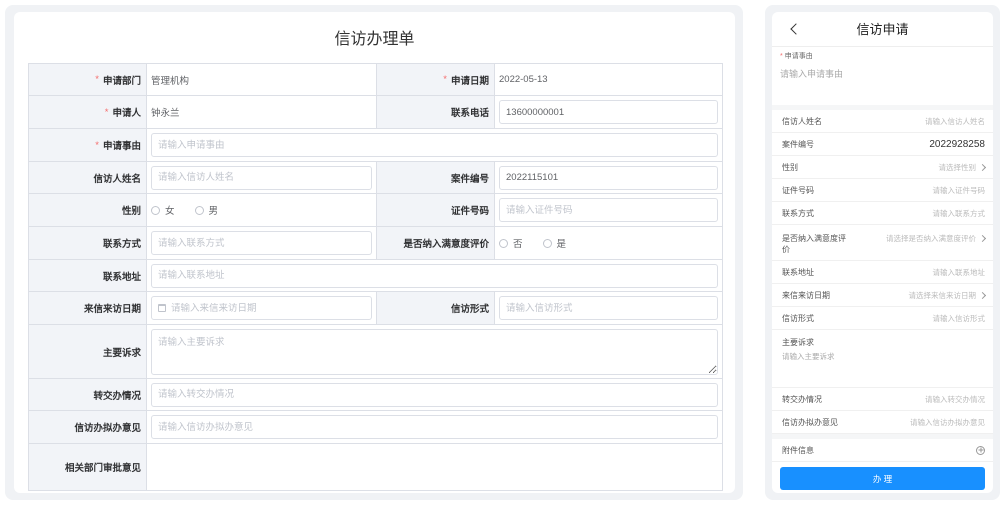 The height and width of the screenshot is (505, 1005). Describe the element at coordinates (213, 211) in the screenshot. I see `radio-label: 男` at that location.